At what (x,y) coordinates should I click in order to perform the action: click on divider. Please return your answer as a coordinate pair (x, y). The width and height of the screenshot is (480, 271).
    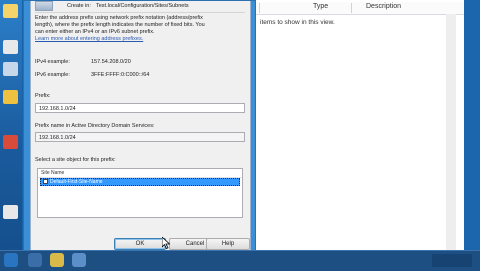
    Looking at the image, I should click on (140, 12).